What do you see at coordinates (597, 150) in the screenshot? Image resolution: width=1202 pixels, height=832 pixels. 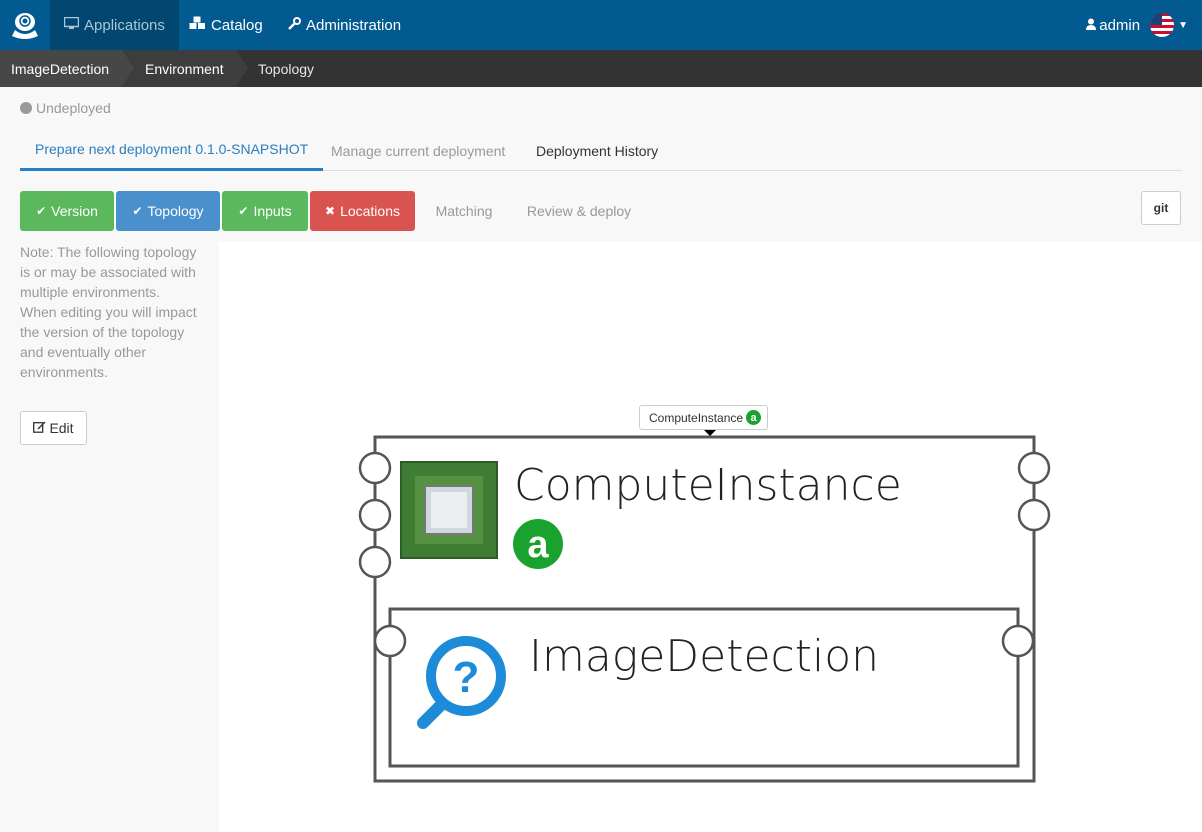 I see `tab-deployment-history: Deployment History` at bounding box center [597, 150].